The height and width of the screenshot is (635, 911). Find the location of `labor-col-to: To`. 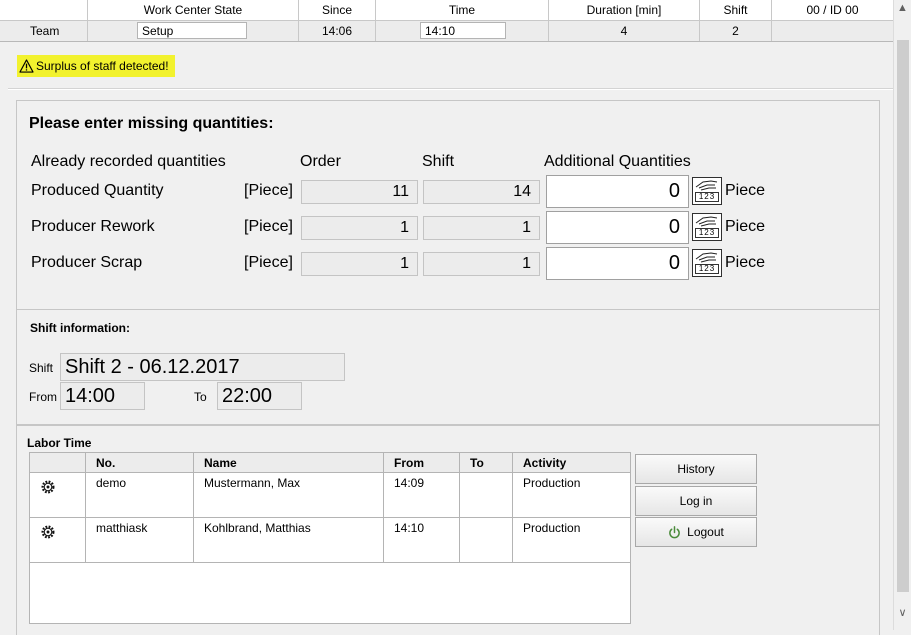

labor-col-to: To is located at coordinates (486, 462).